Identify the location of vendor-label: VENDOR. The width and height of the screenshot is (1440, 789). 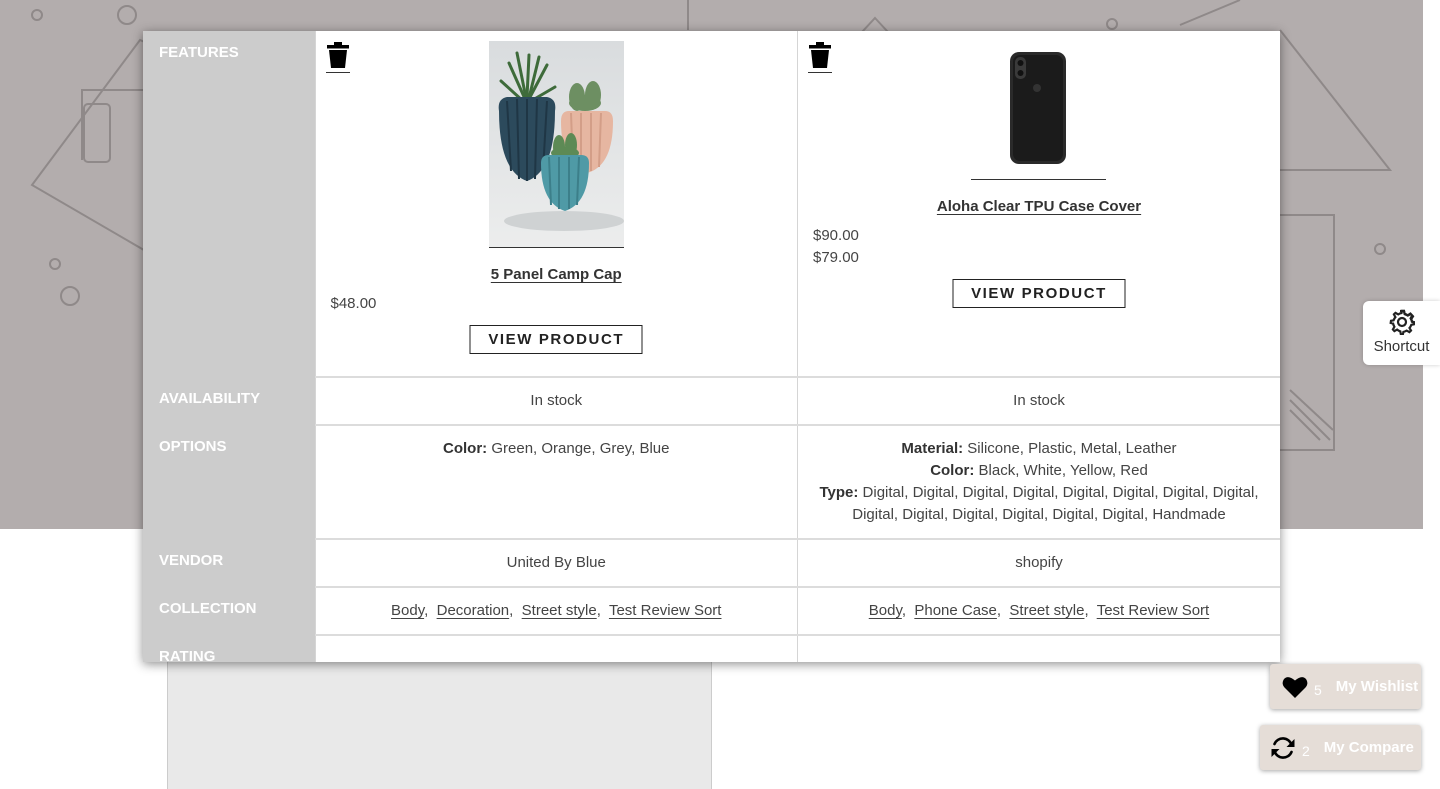
(229, 563).